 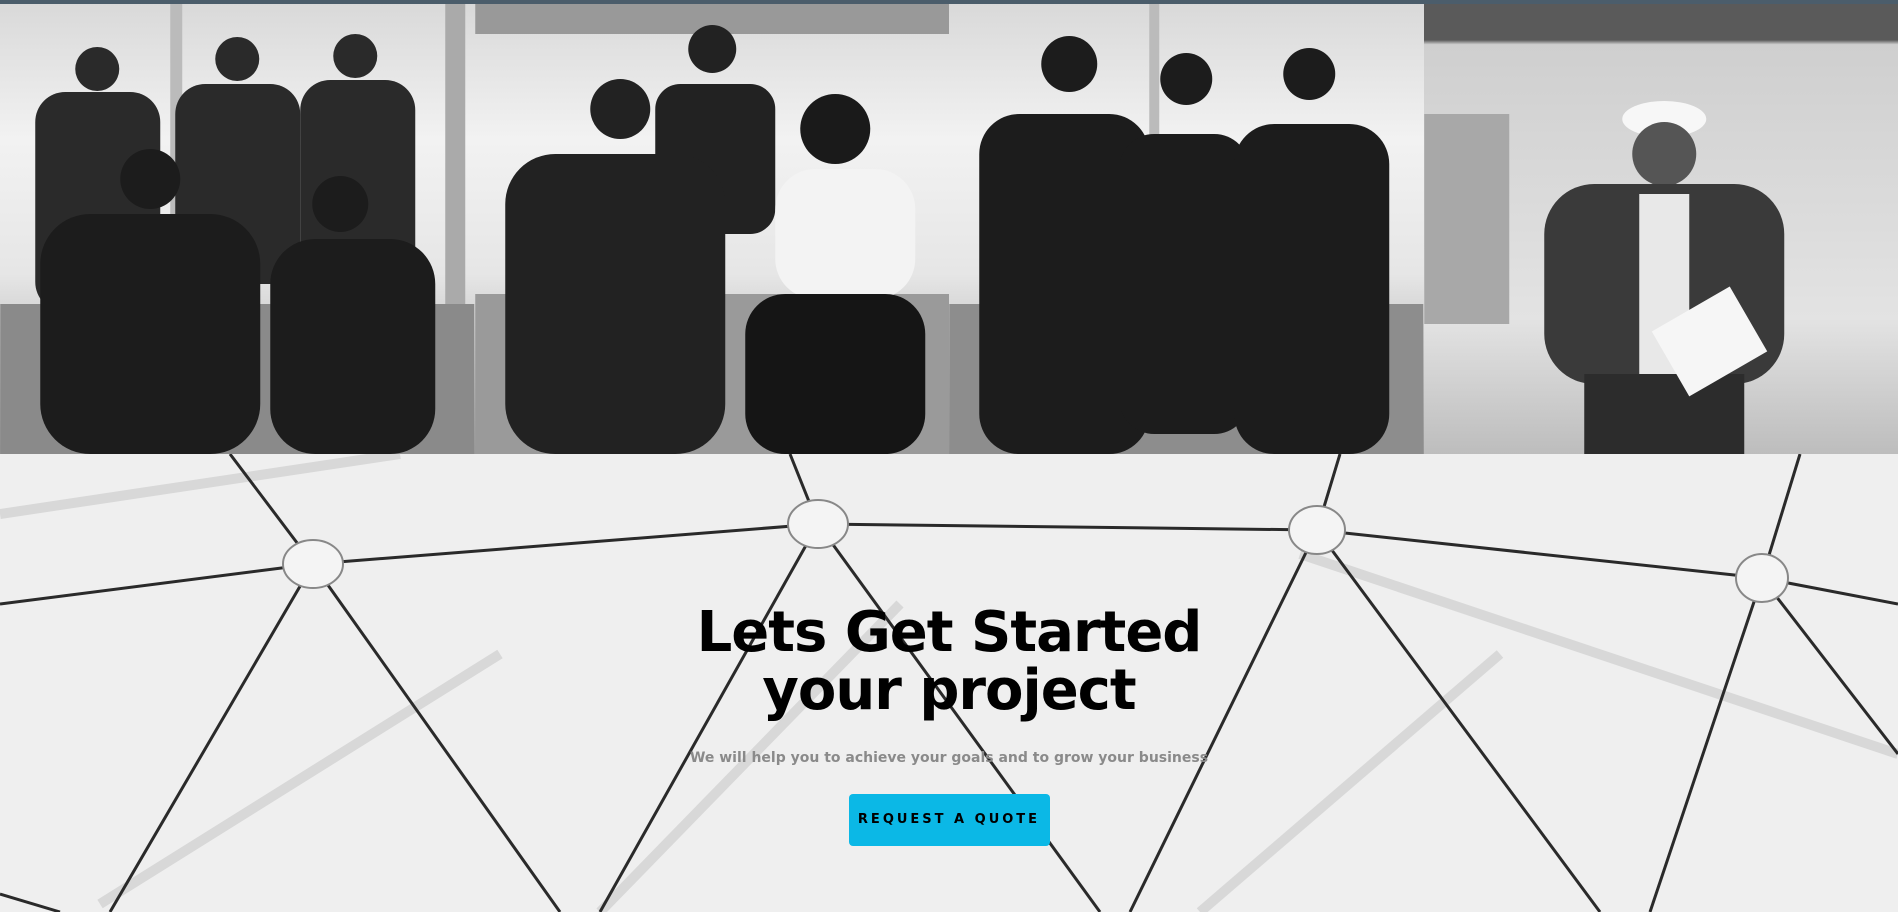 What do you see at coordinates (1603, 277) in the screenshot?
I see `construction-worker-icon` at bounding box center [1603, 277].